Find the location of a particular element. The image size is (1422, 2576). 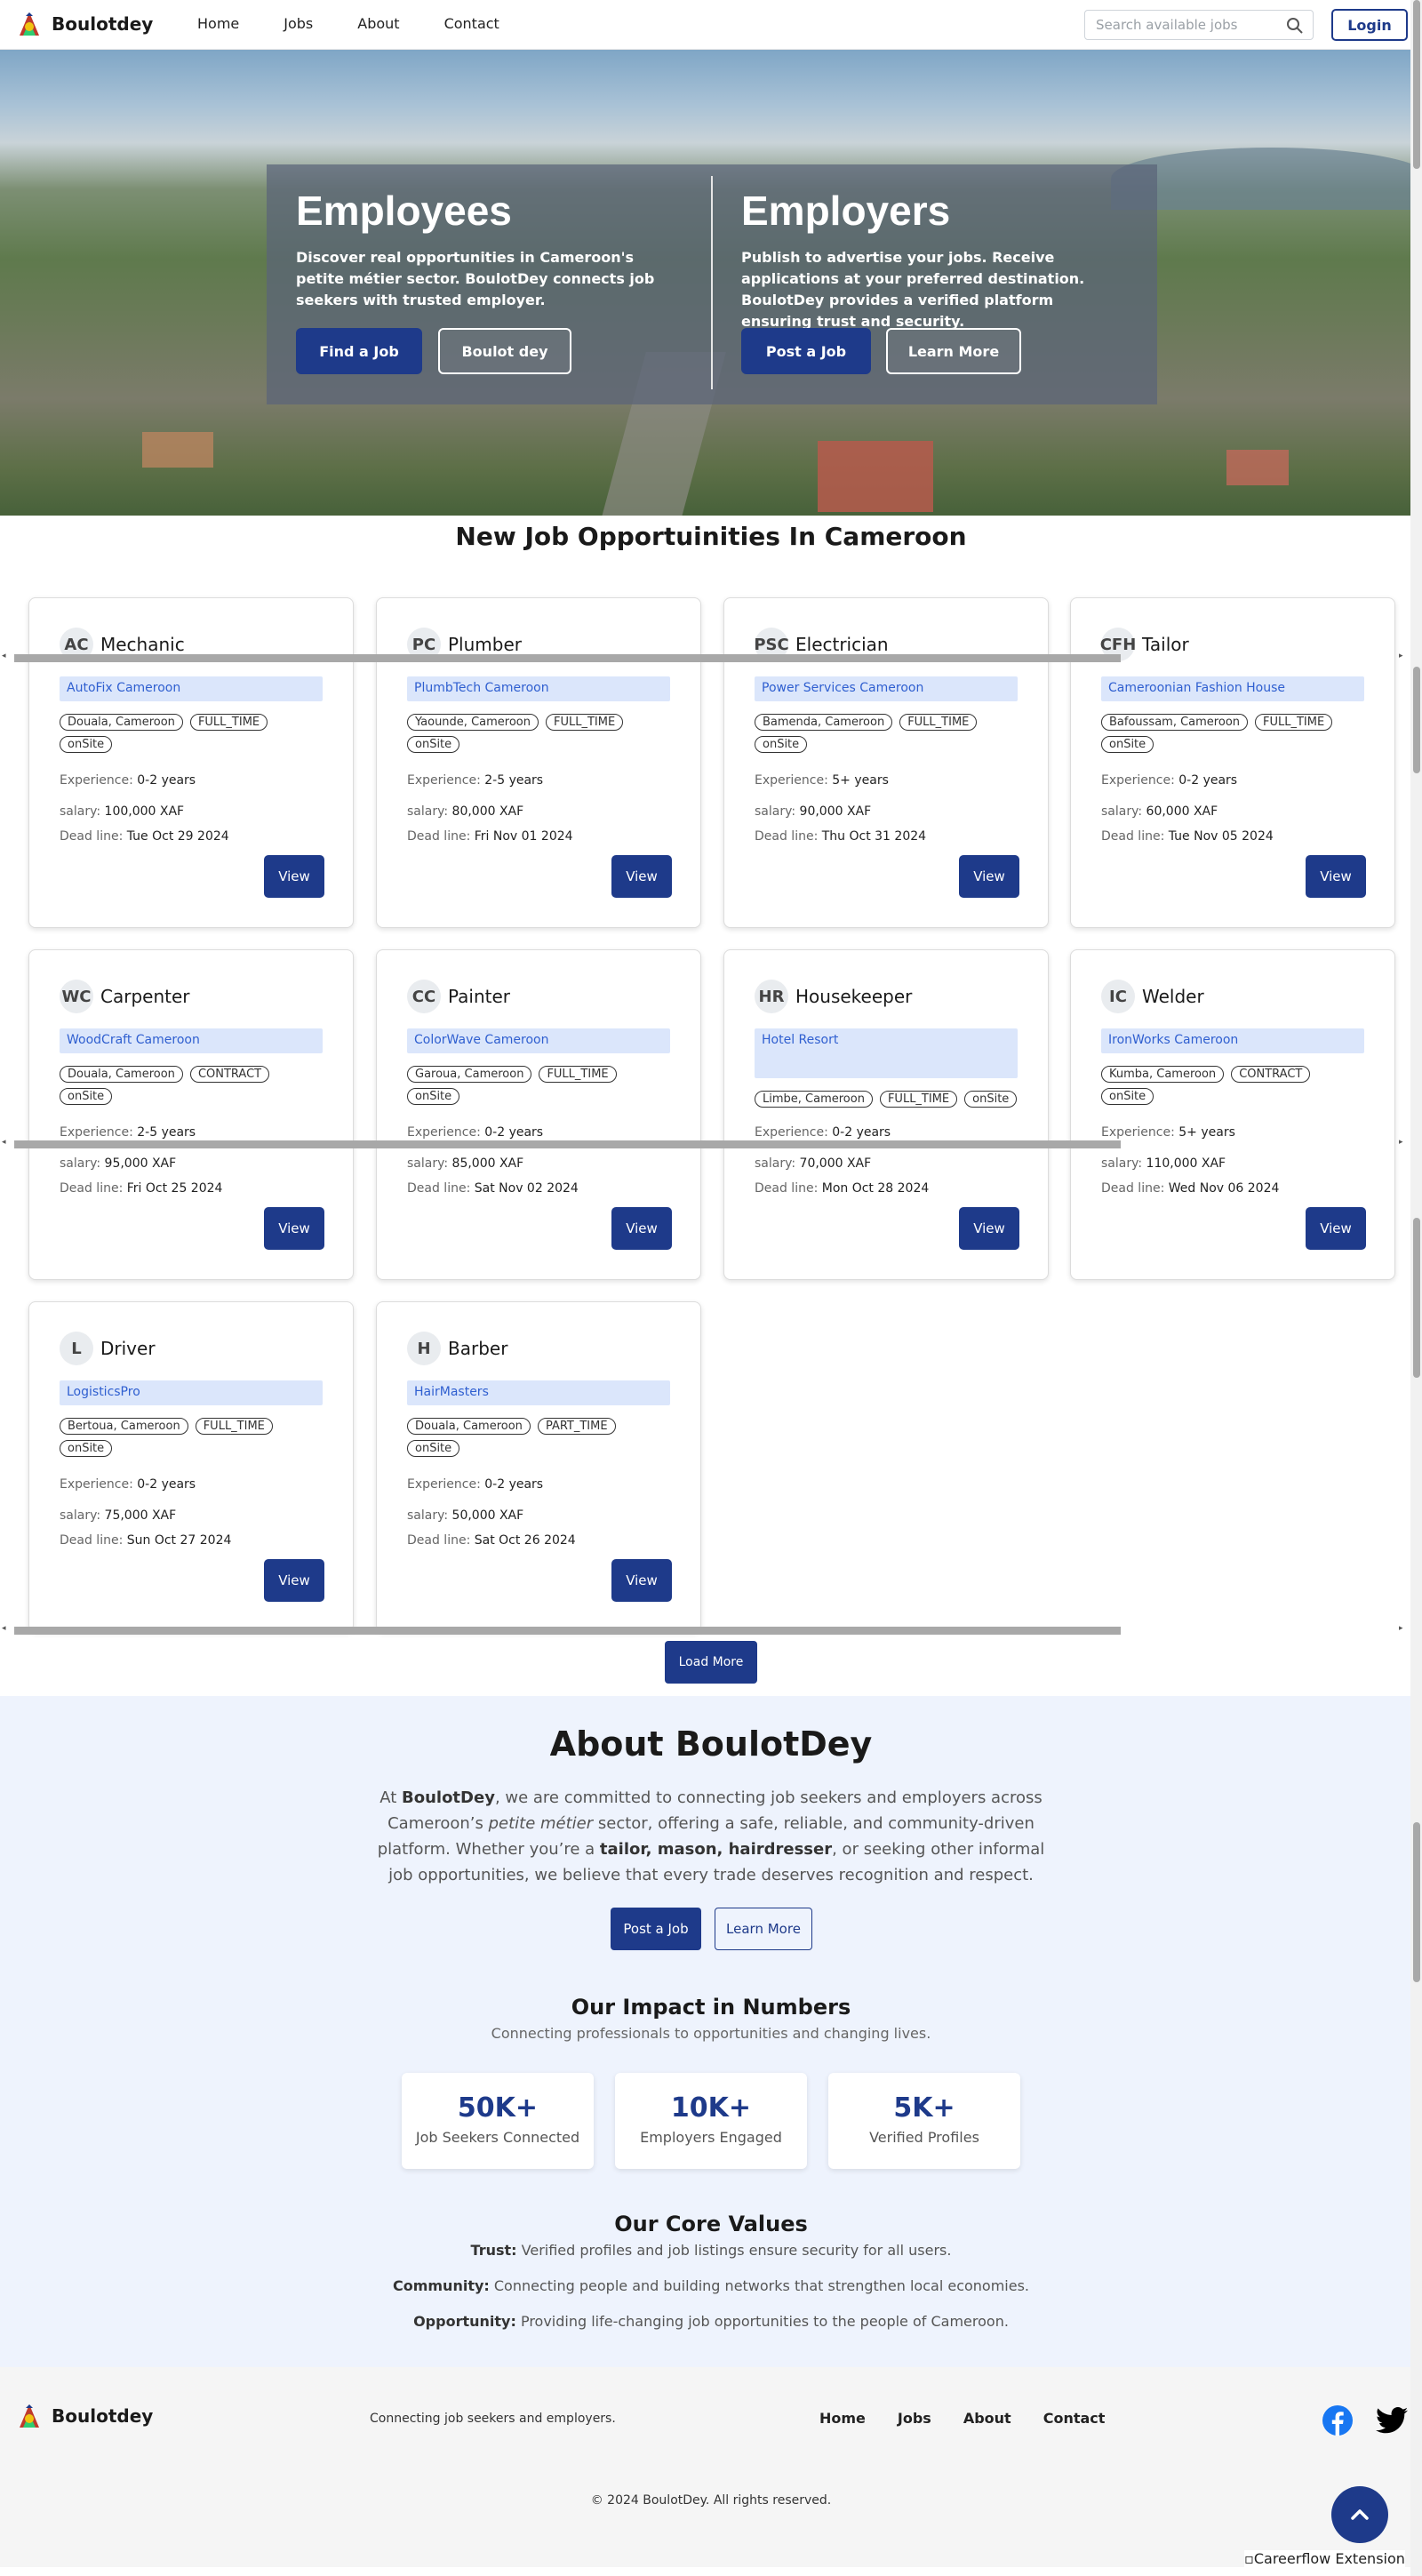

facebook-icon is located at coordinates (1337, 2420).